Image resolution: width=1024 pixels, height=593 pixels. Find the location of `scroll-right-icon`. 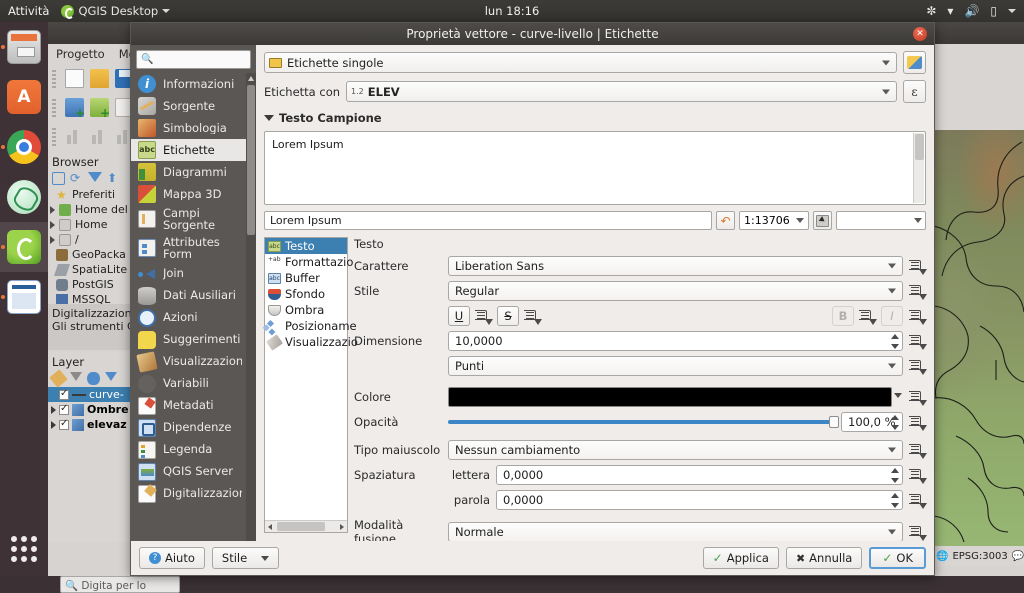

scroll-right-icon is located at coordinates (342, 527).